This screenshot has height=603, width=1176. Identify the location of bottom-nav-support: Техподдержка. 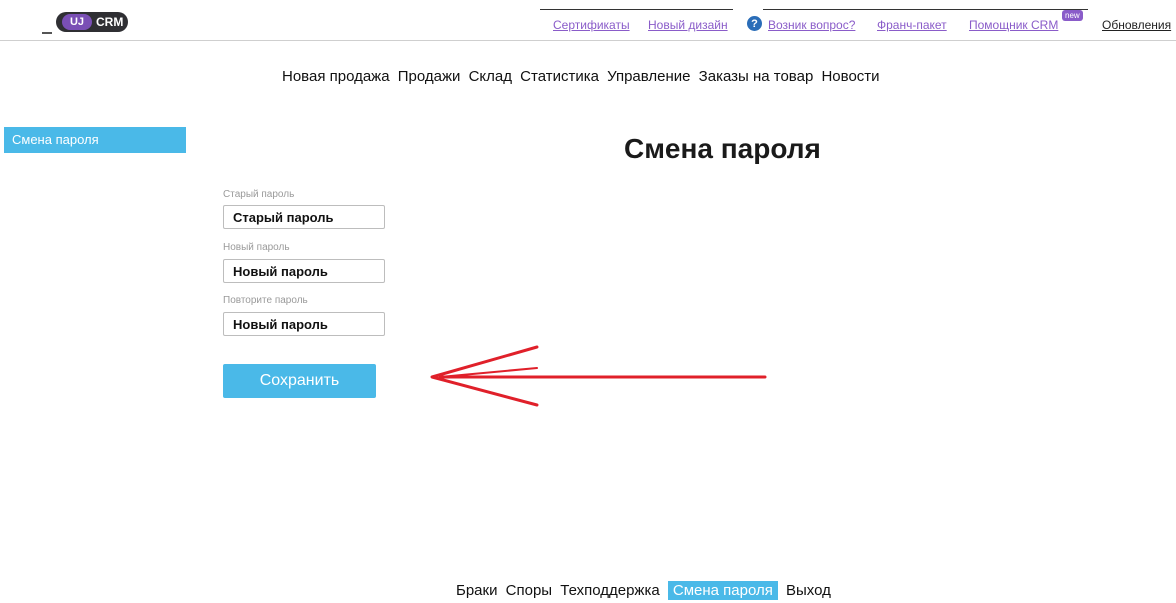
(609, 590).